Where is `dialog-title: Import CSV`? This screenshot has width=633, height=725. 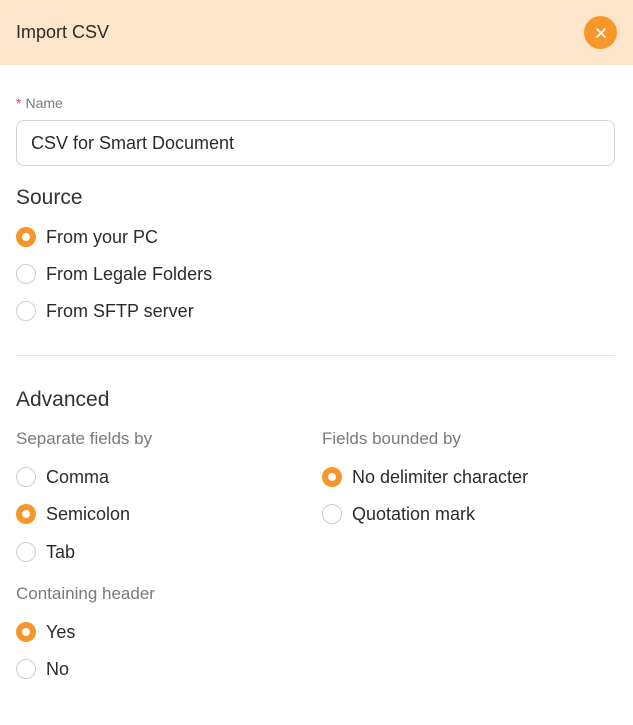
dialog-title: Import CSV is located at coordinates (63, 32).